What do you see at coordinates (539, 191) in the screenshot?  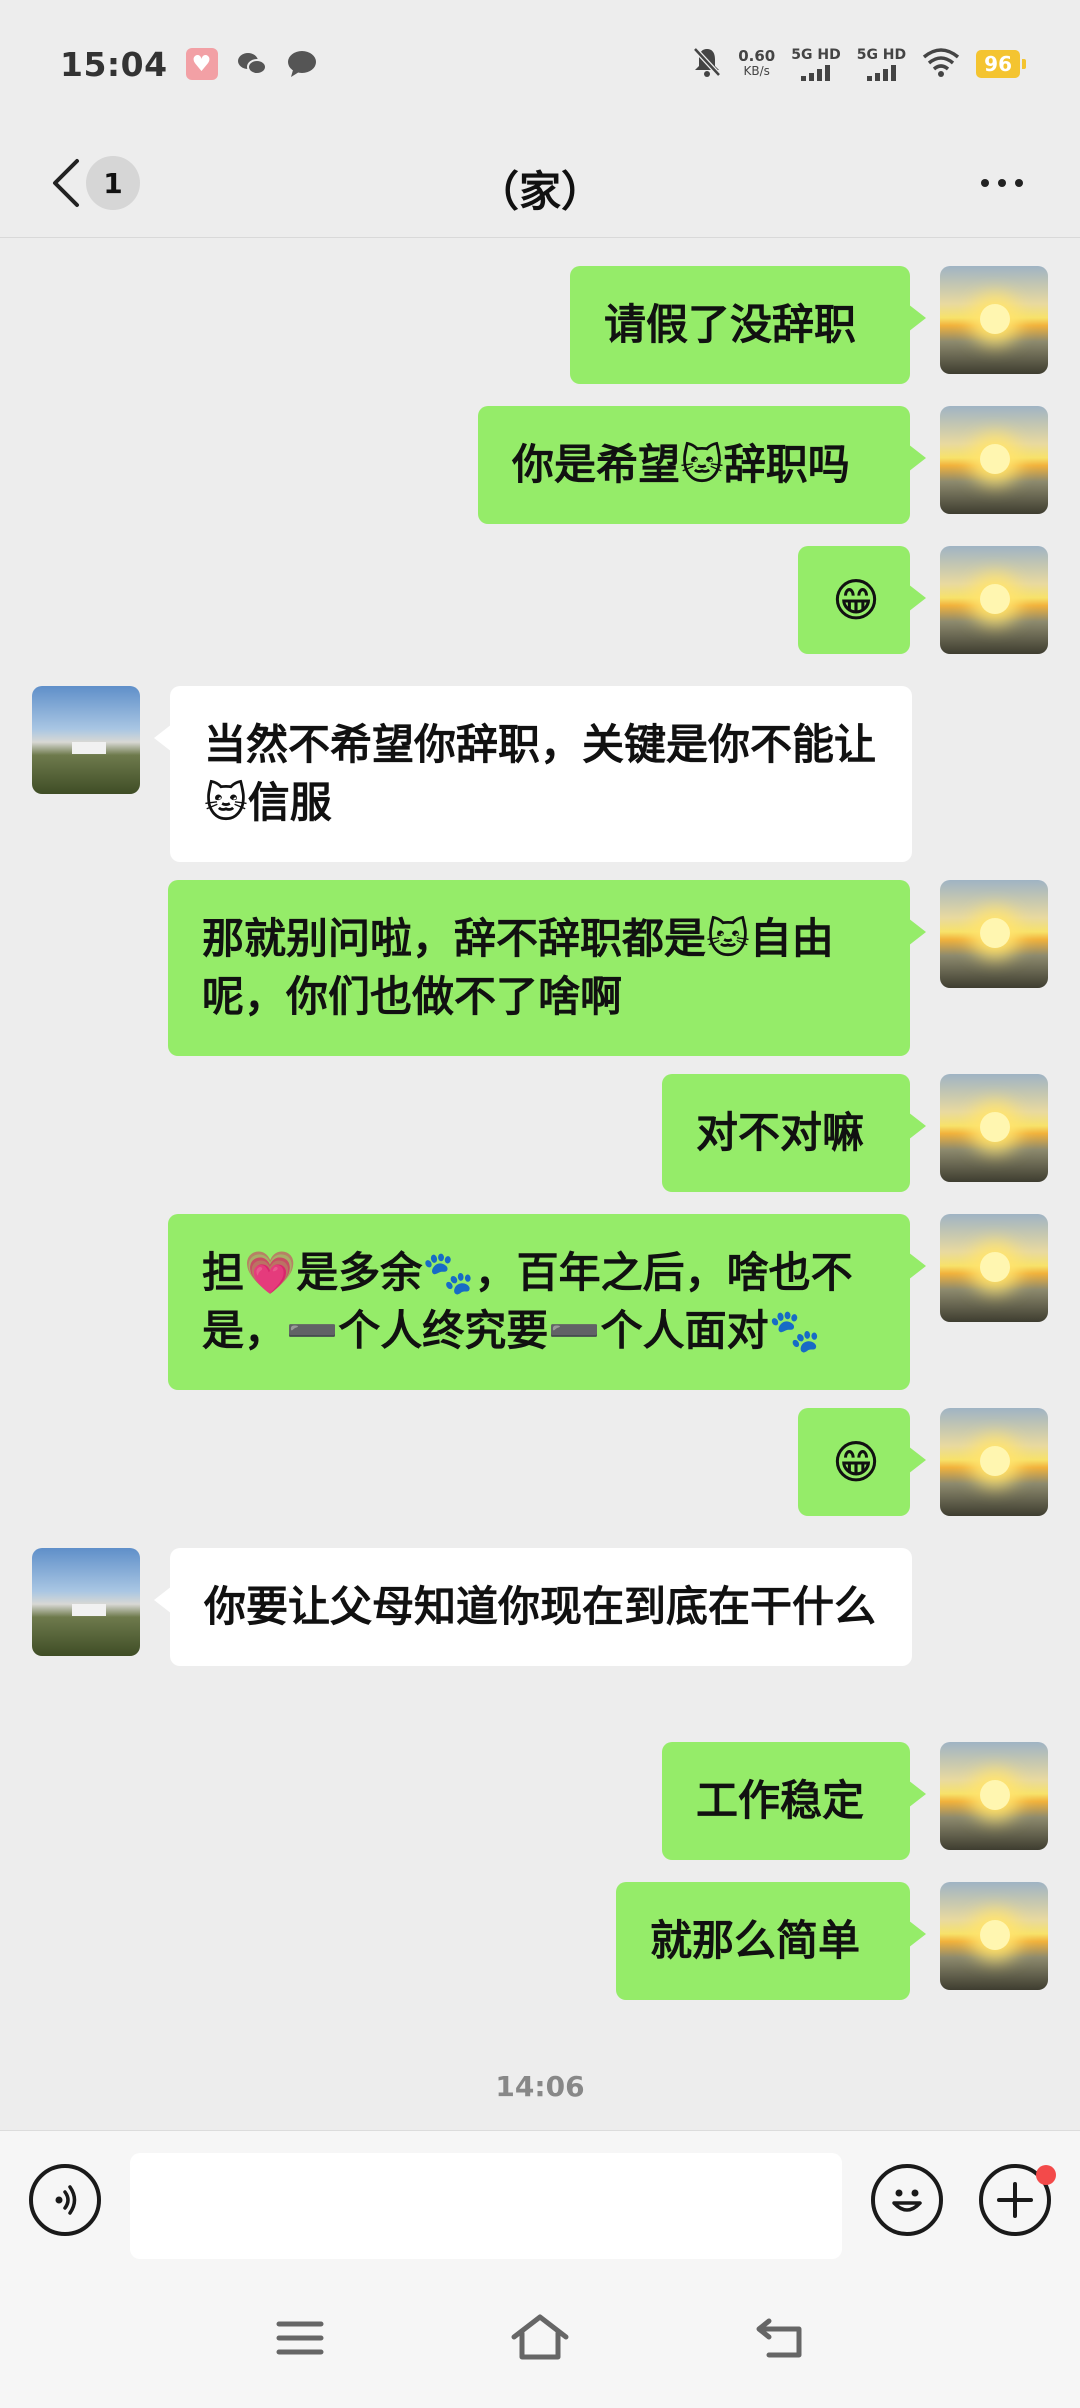 I see `chat-title: （家）` at bounding box center [539, 191].